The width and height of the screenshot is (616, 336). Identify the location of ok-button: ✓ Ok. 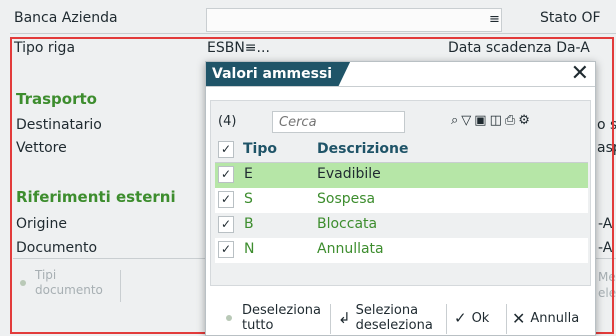
(478, 318).